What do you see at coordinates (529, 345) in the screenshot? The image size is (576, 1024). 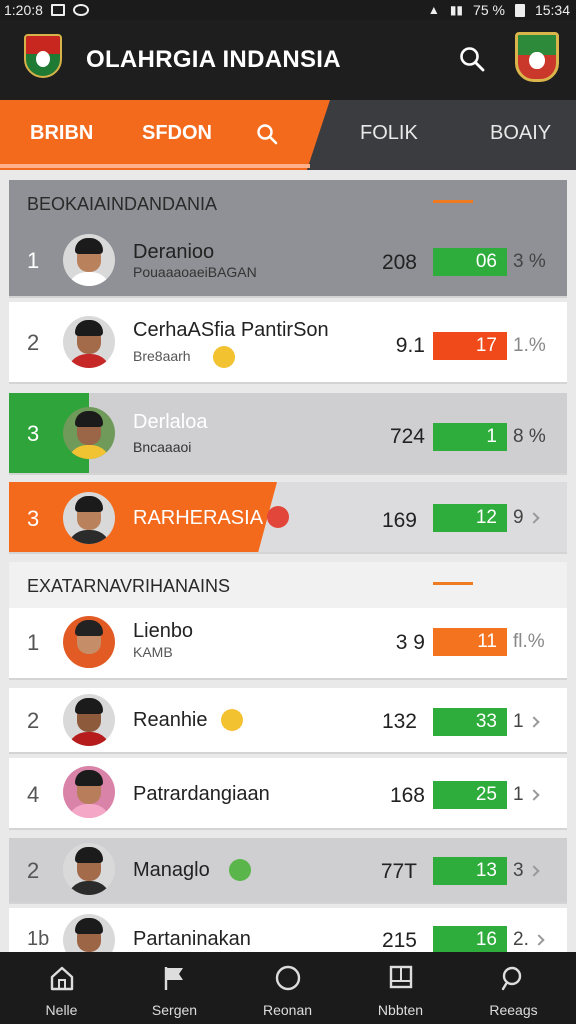 I see `row-percent: 1.%` at bounding box center [529, 345].